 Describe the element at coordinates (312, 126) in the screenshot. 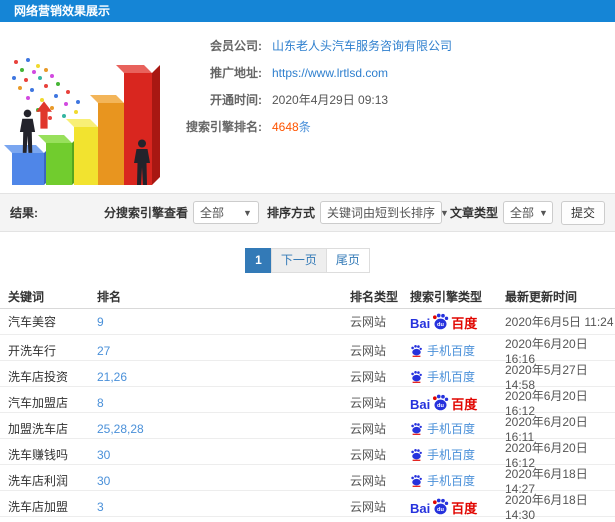

I see `info-row-rank-count: 搜索引擎排名: 4648条` at that location.